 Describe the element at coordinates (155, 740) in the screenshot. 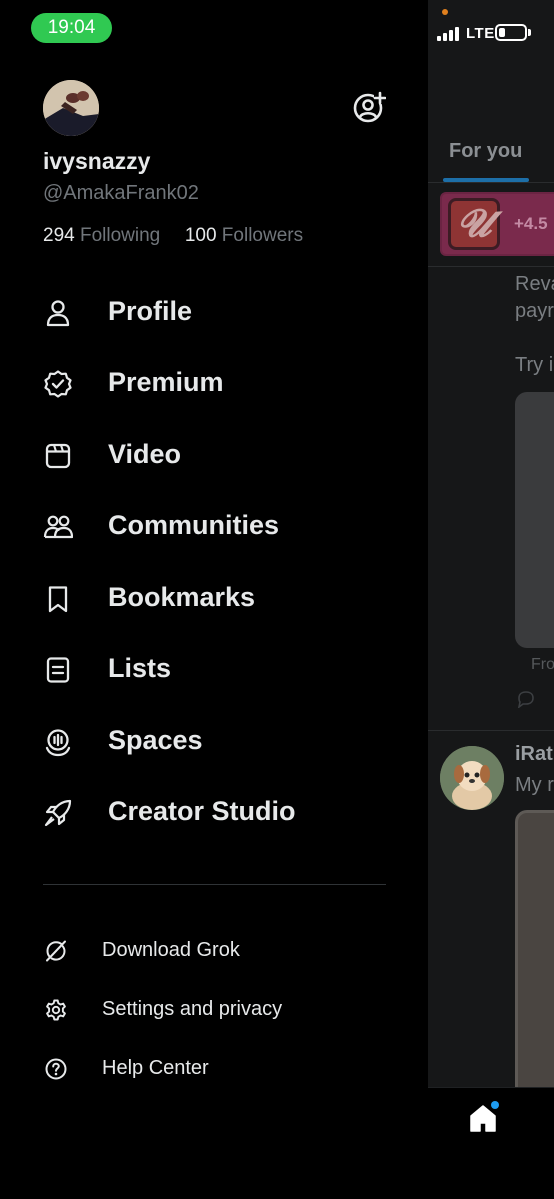

I see `menu-item-label: Spaces` at that location.